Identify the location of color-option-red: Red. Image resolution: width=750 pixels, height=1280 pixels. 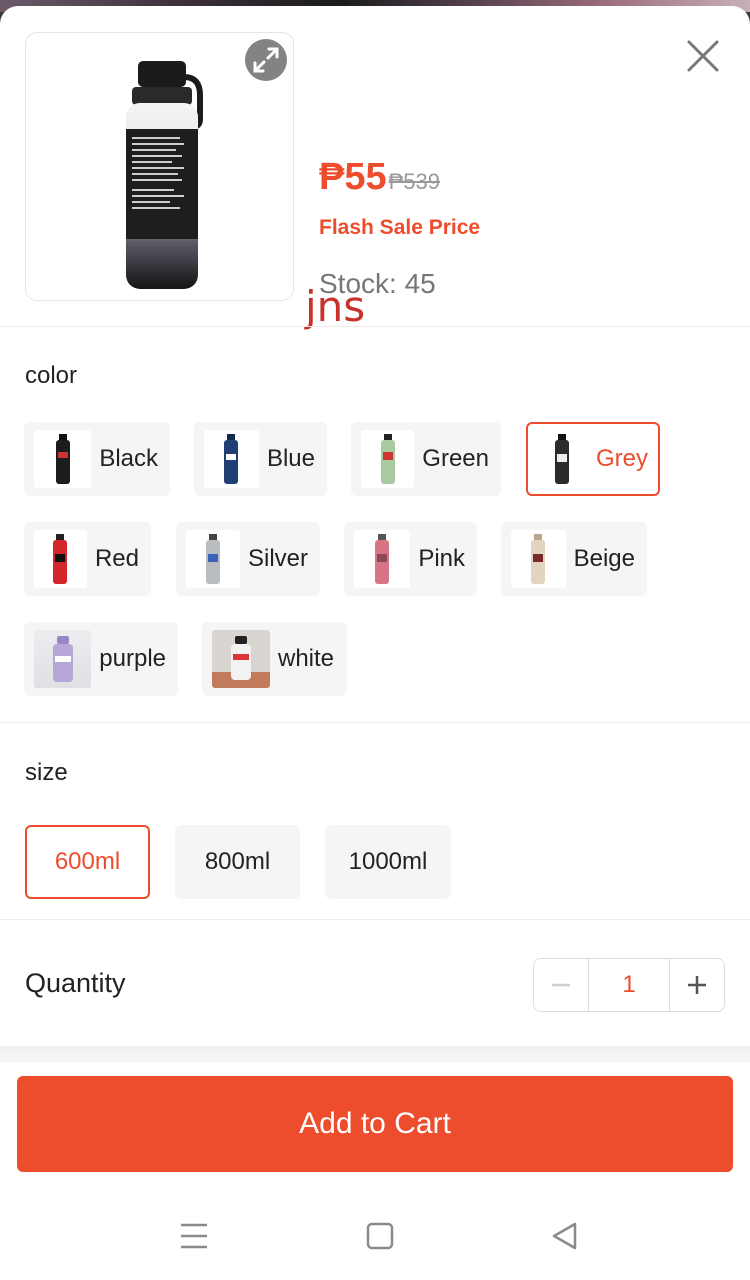
(87, 559).